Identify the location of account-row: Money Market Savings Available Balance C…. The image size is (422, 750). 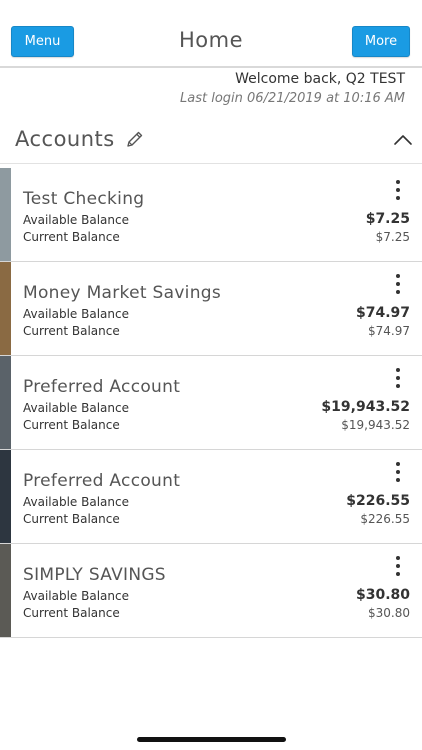
(211, 309).